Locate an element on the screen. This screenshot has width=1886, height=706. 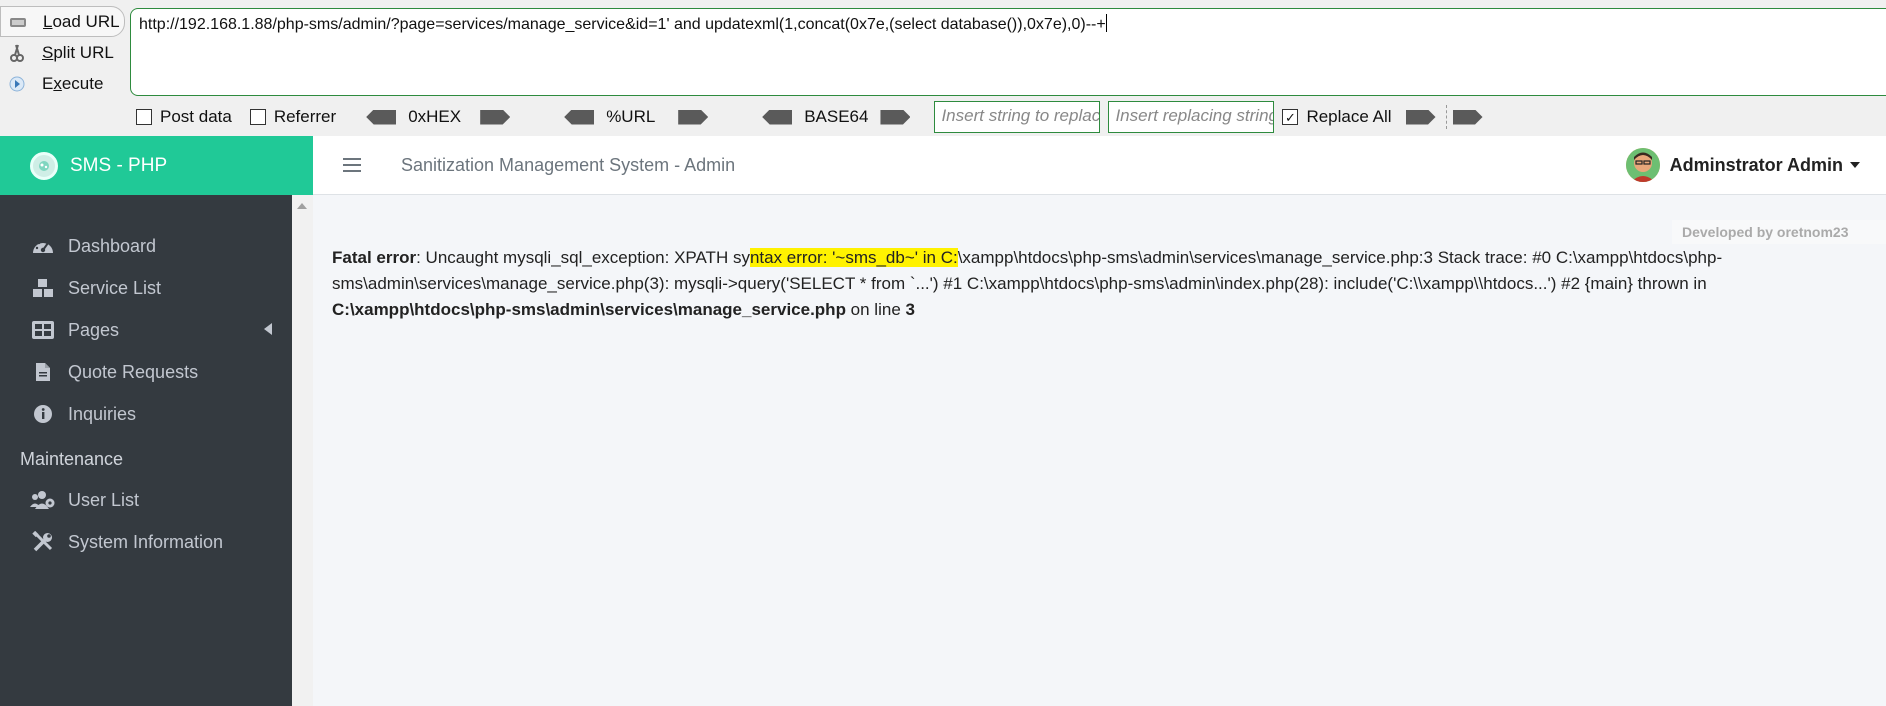
error-label: Fatal error is located at coordinates (374, 257).